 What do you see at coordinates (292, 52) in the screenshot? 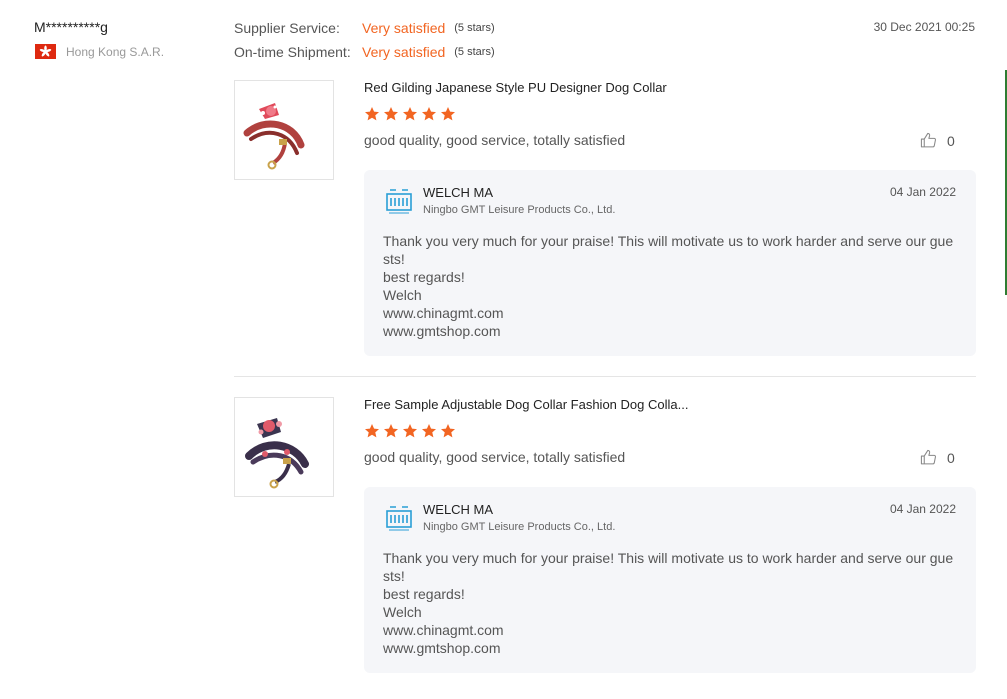
I see `rating-label: On-time Shipment:` at bounding box center [292, 52].